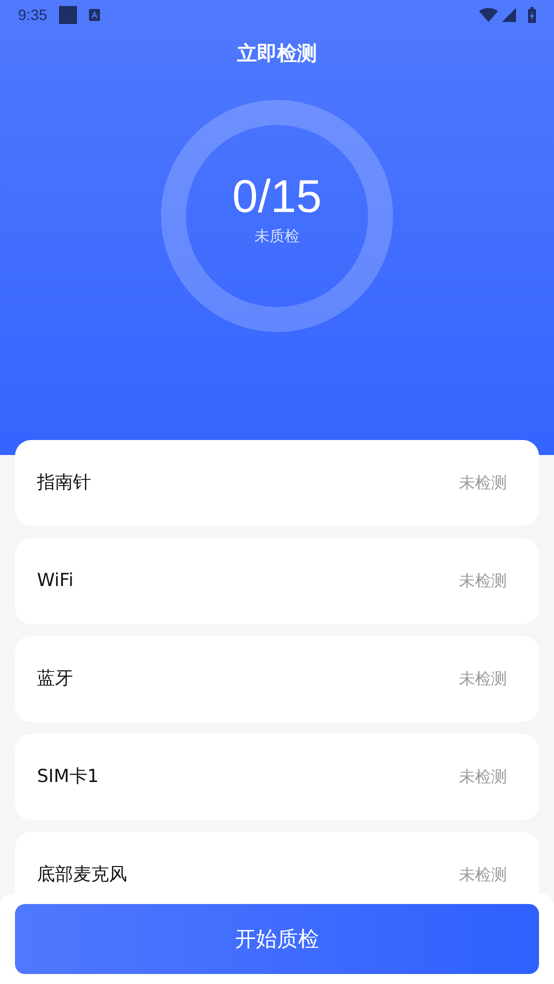  What do you see at coordinates (55, 679) in the screenshot?
I see `item-name: 蓝牙` at bounding box center [55, 679].